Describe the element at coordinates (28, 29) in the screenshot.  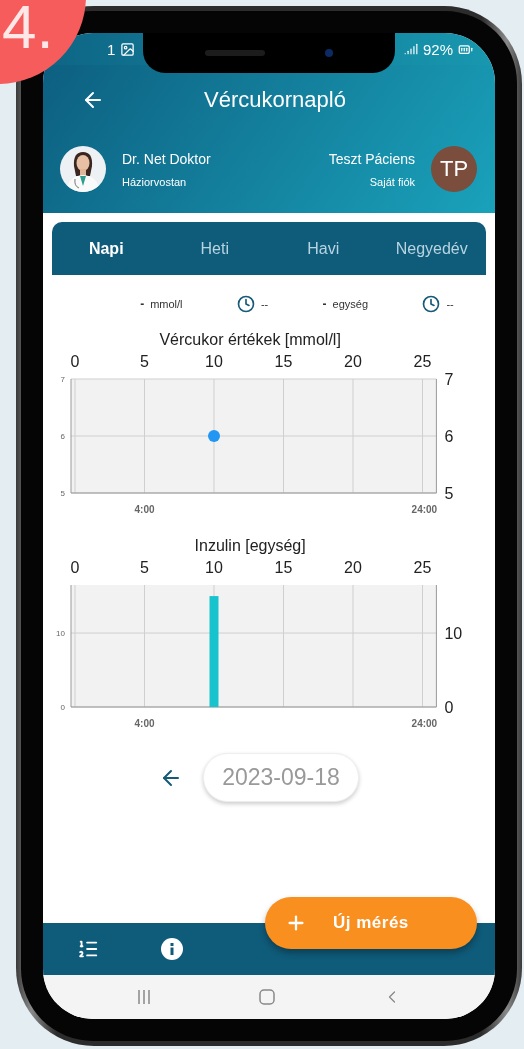
I see `step-number: 4.` at that location.